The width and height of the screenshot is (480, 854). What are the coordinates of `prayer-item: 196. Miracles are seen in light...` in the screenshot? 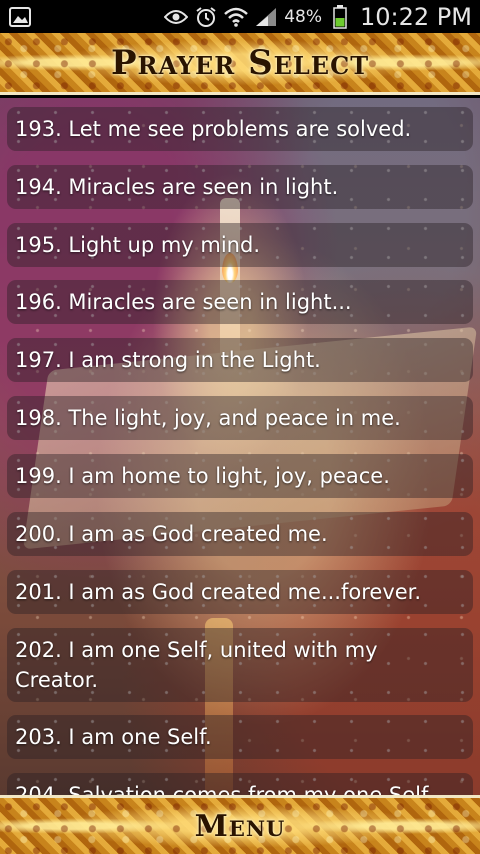 It's located at (240, 302).